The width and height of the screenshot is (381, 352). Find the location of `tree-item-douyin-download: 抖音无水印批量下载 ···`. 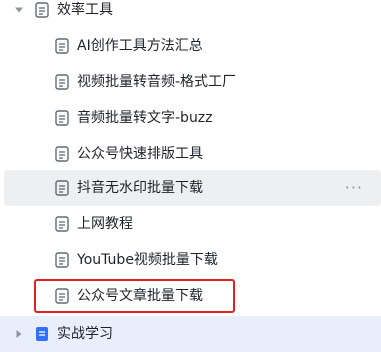

tree-item-douyin-download: 抖音无水印批量下载 ··· is located at coordinates (192, 188).